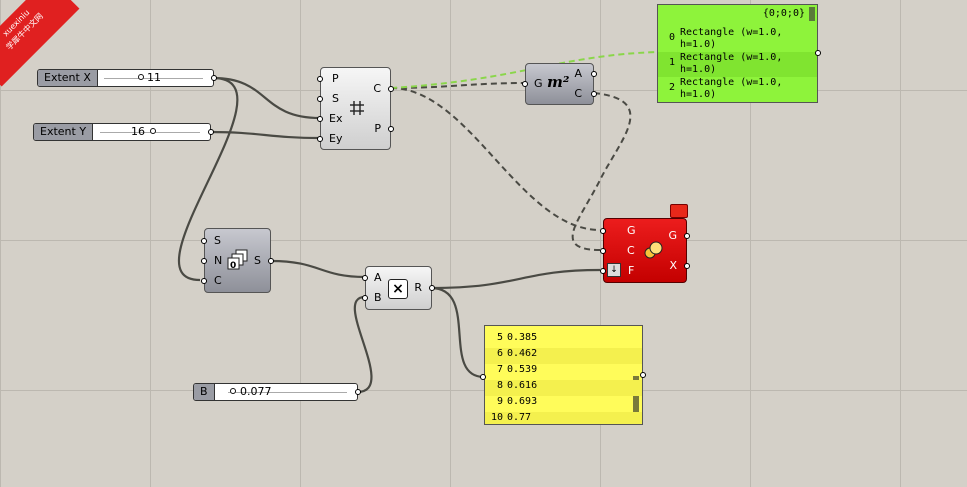  Describe the element at coordinates (783, 13) in the screenshot. I see `panel-path: {0;0;0}` at that location.